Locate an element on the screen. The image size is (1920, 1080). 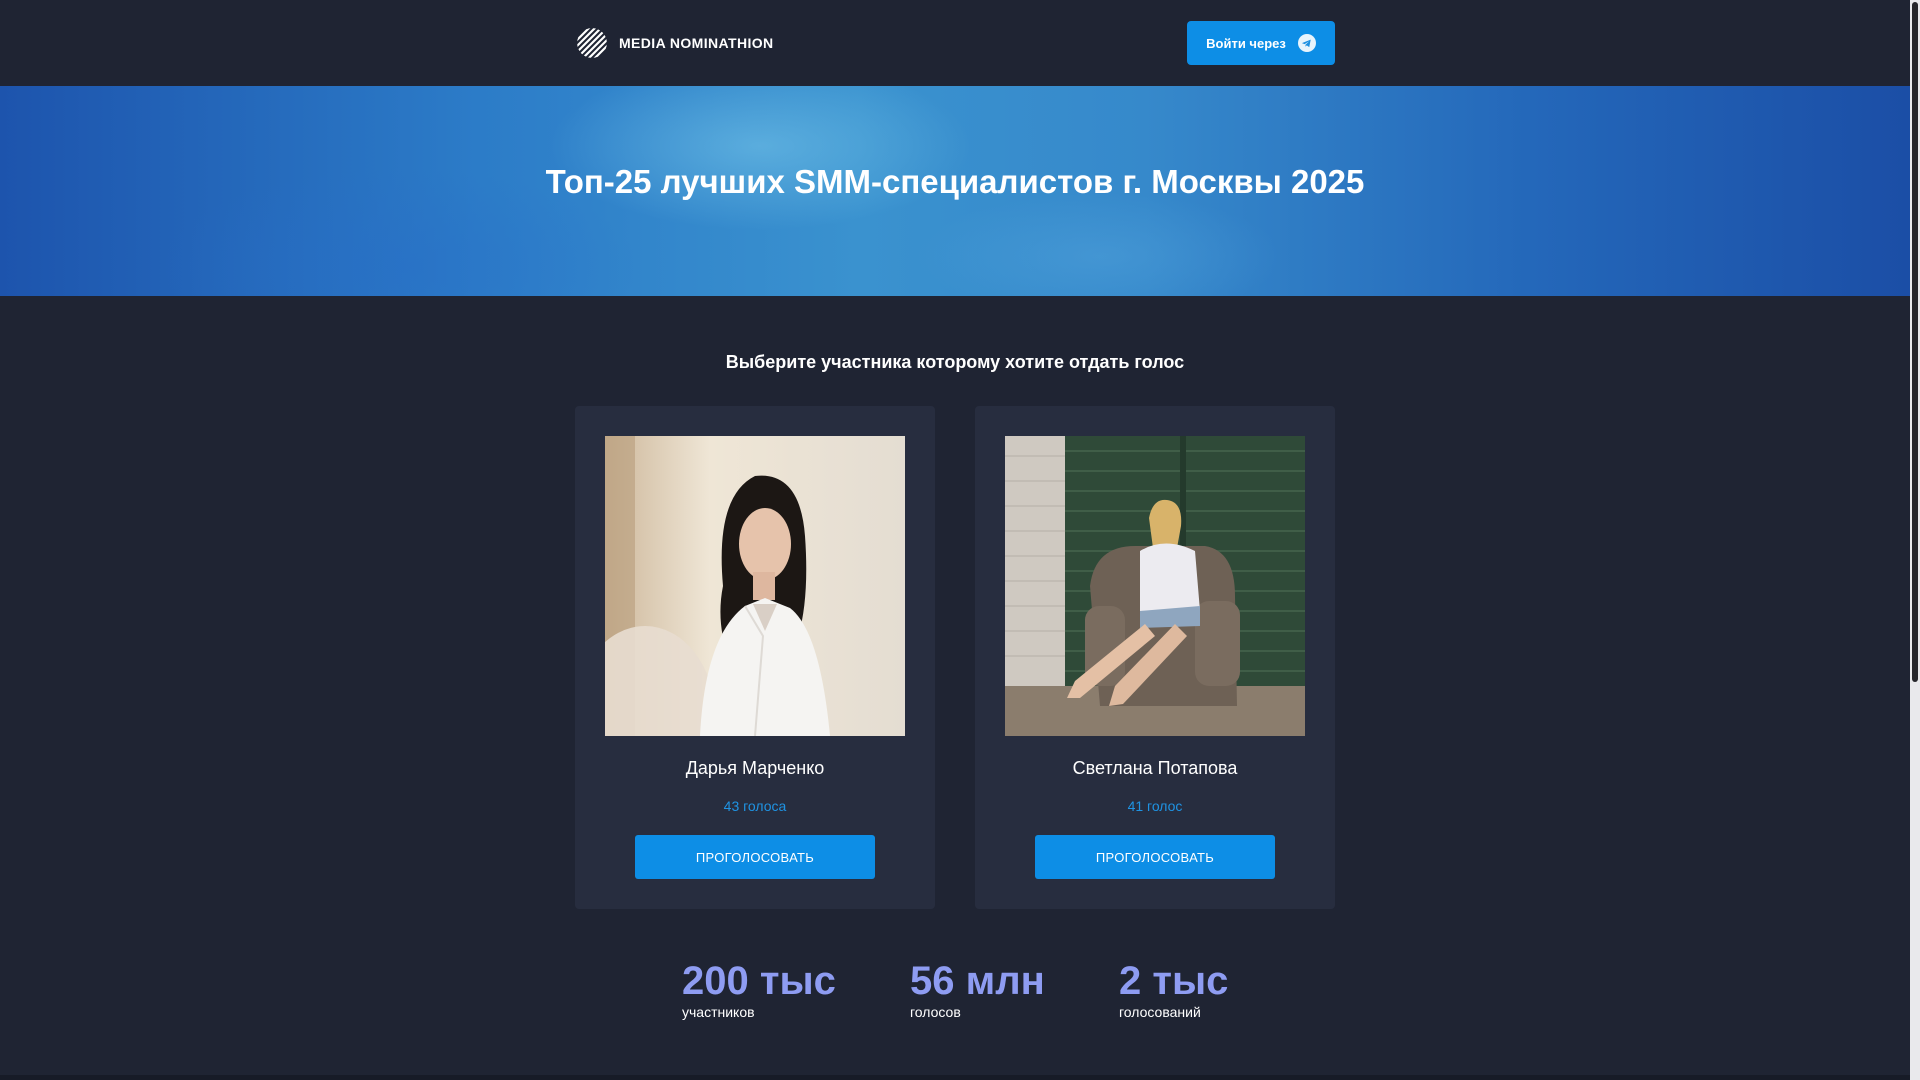
candidate-name: Светлана Потапова is located at coordinates (1155, 768).